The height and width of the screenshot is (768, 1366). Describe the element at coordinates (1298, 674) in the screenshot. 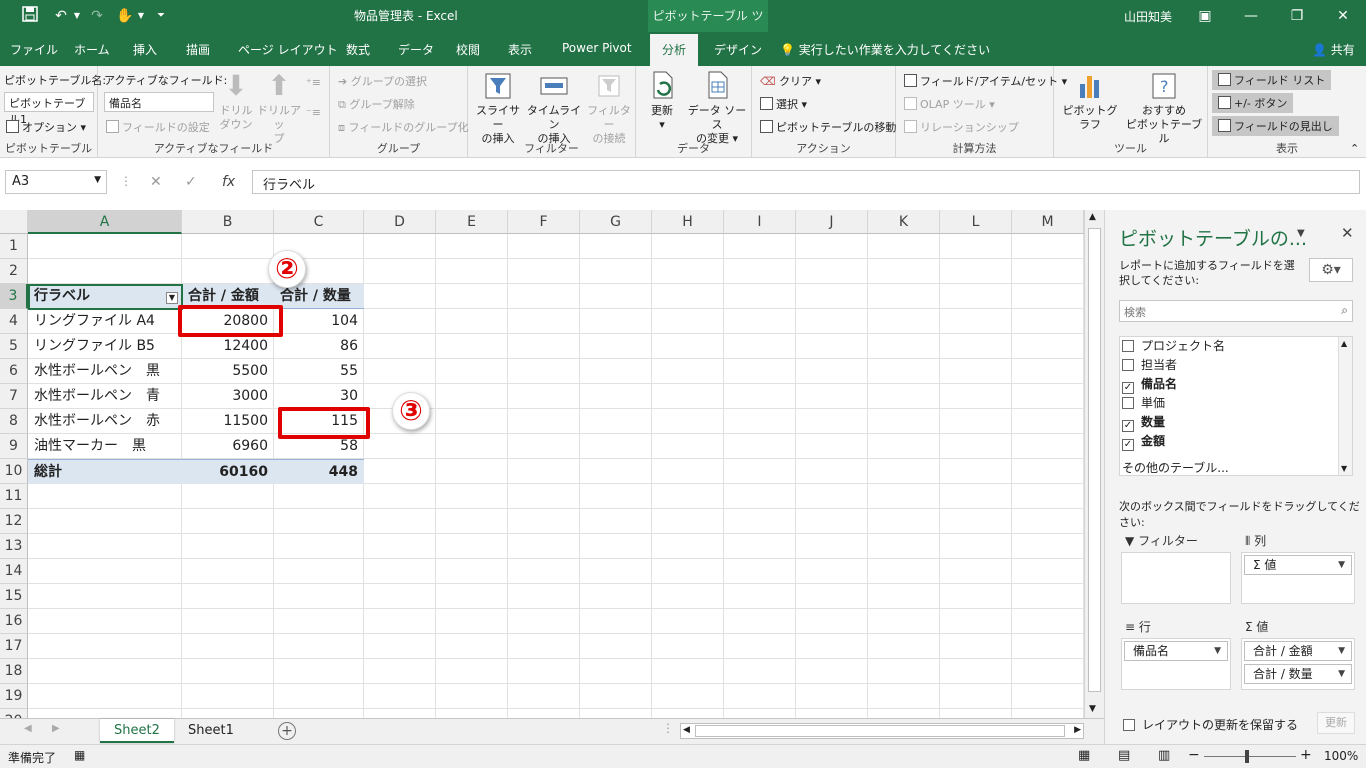

I see `values-item-quantity: 合計 / 数量 ▼` at that location.